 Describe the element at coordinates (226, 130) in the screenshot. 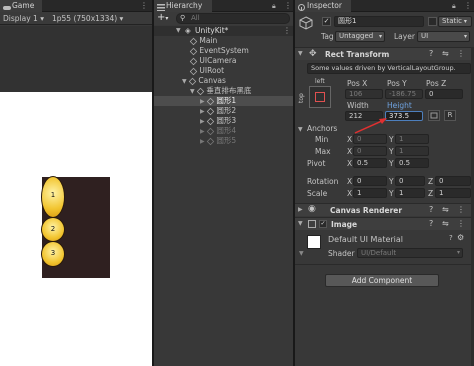

I see `tree-item-label: 圆形4` at that location.